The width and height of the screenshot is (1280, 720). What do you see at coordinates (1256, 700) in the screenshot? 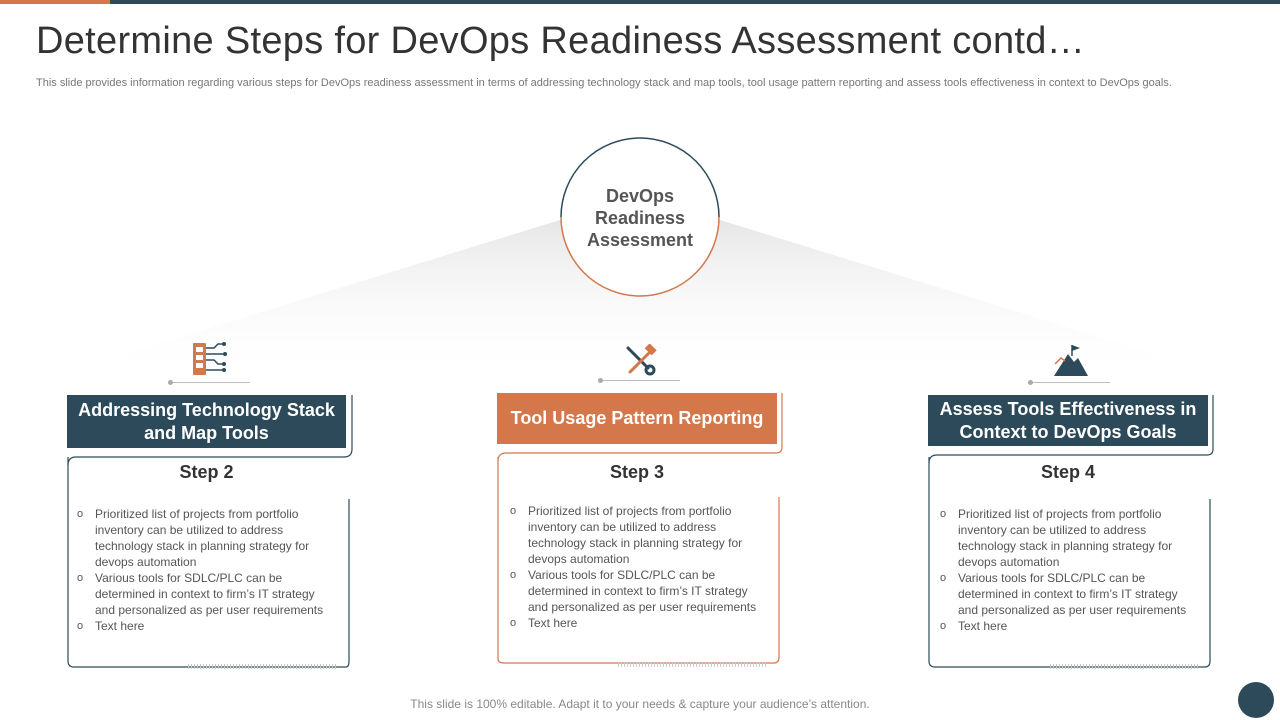
I see `corner-decoration` at bounding box center [1256, 700].